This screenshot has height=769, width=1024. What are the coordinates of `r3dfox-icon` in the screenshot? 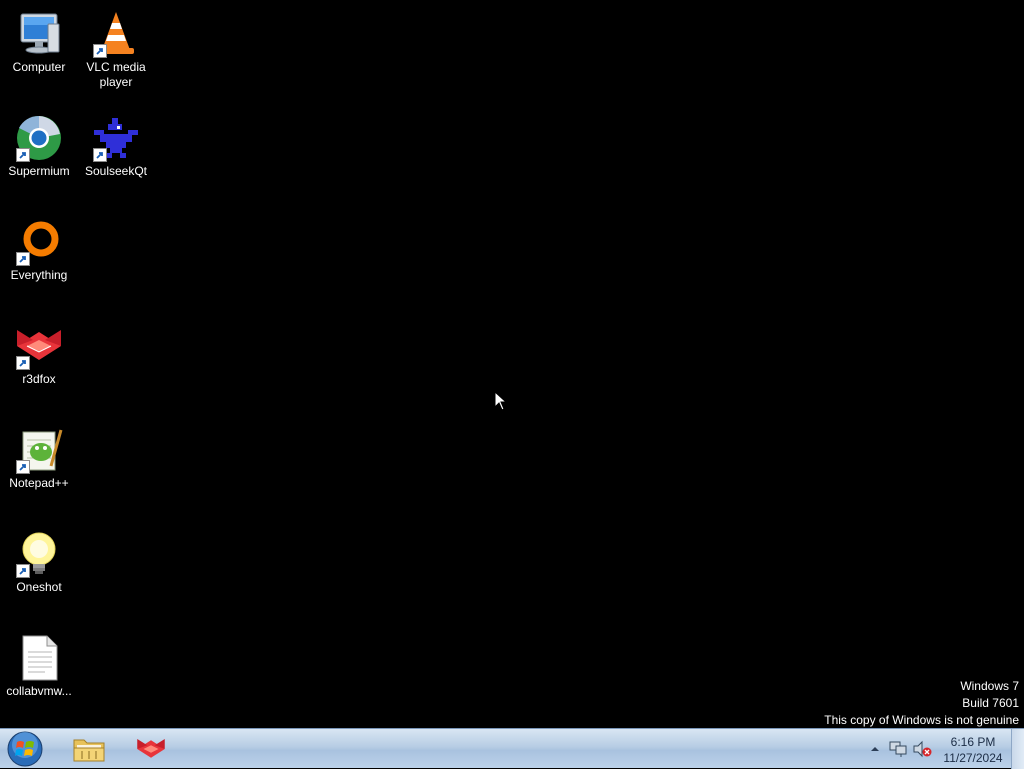 It's located at (151, 748).